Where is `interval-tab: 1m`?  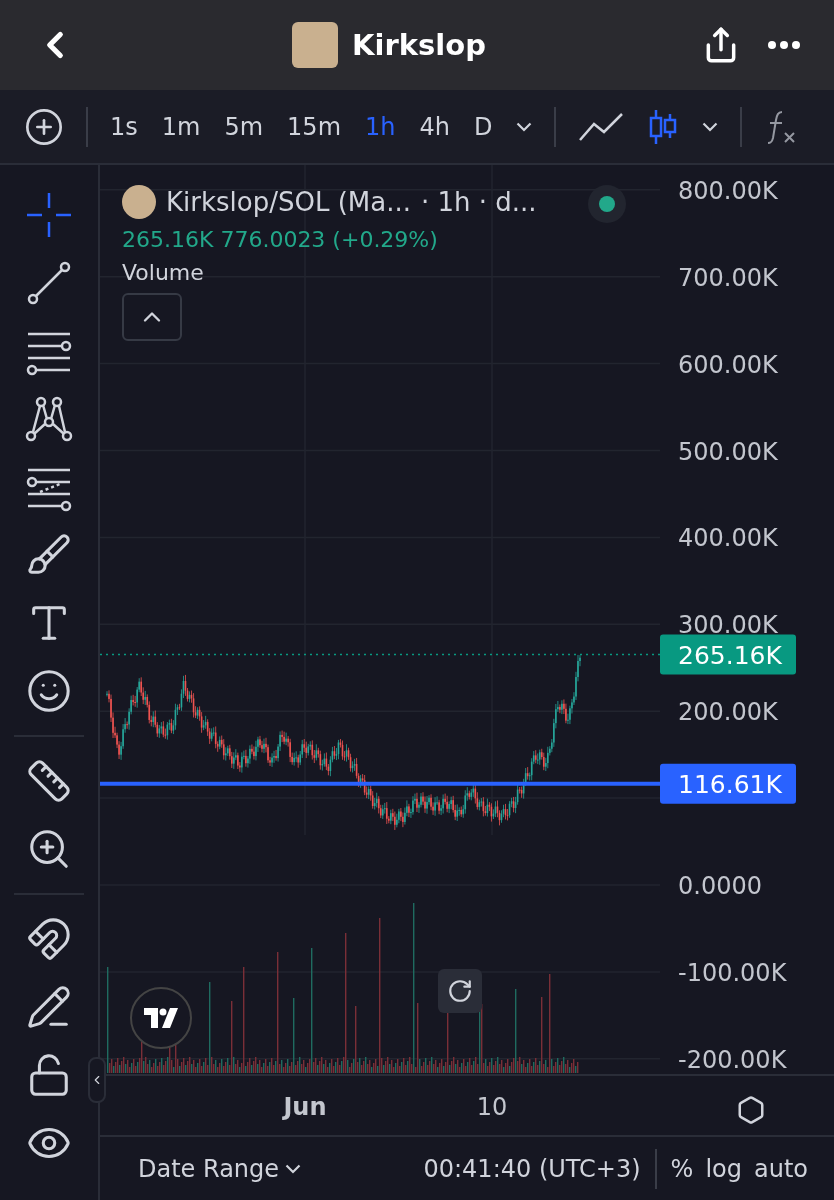
interval-tab: 1m is located at coordinates (181, 126).